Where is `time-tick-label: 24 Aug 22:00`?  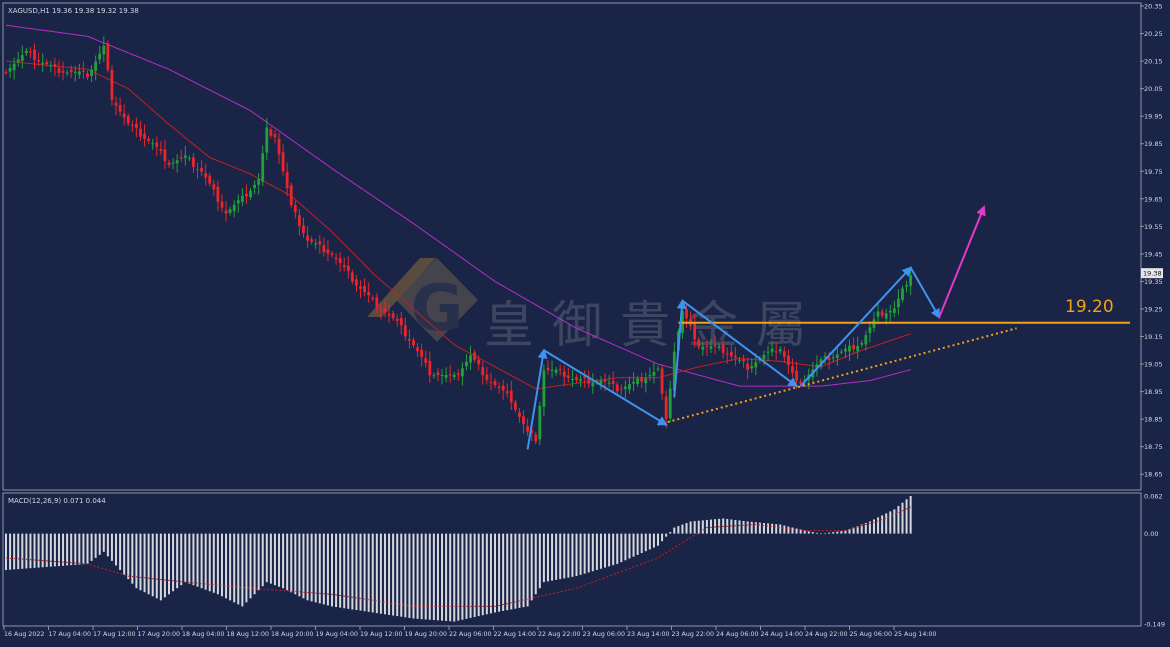
time-tick-label: 24 Aug 22:00 is located at coordinates (826, 634).